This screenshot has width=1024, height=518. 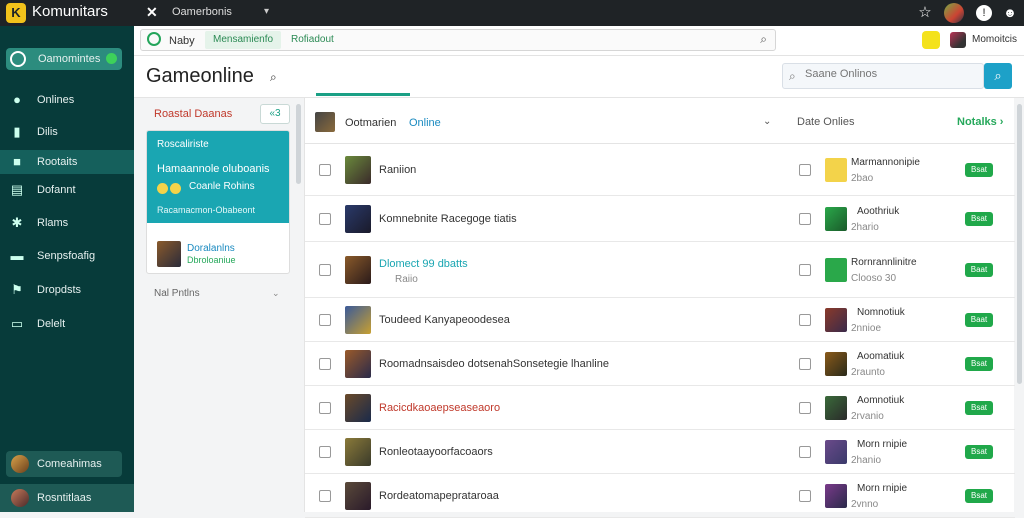 I want to click on table-row: Raniion Marmannonipie 2bao Bsat, so click(x=660, y=170).